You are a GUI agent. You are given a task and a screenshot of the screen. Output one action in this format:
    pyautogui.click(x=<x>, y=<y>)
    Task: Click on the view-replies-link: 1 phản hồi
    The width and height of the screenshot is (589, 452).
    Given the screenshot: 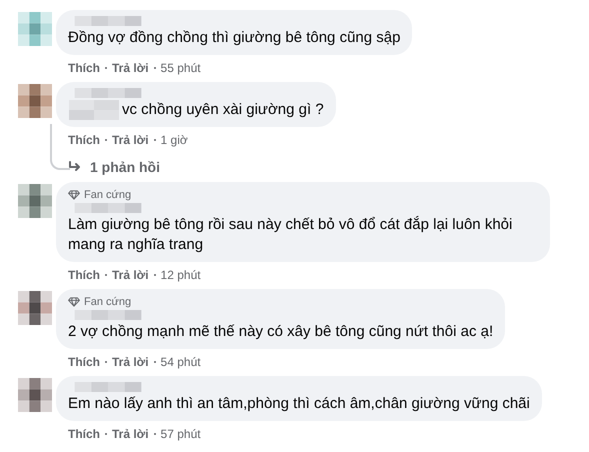 What is the action you would take?
    pyautogui.click(x=114, y=167)
    